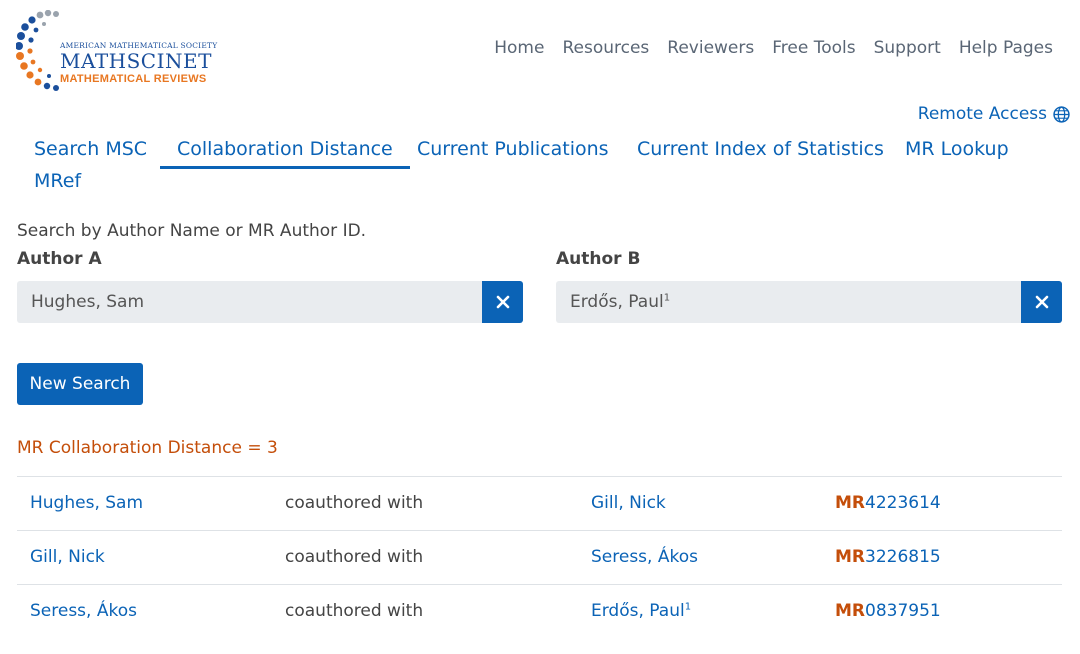 This screenshot has width=1080, height=654. I want to click on mr-number-link: MR4223614, so click(888, 503).